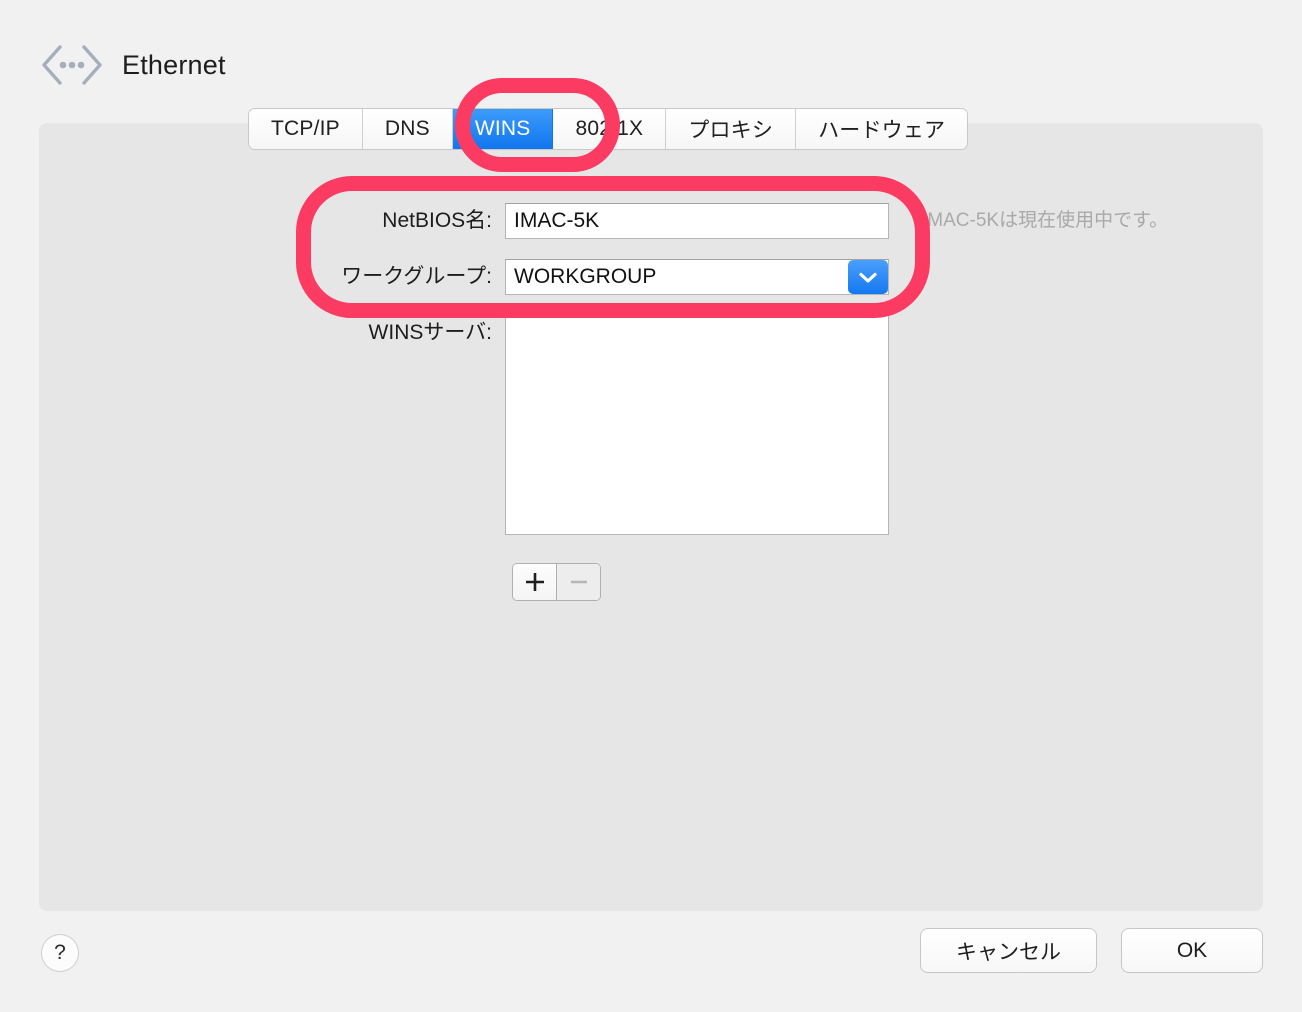 Image resolution: width=1302 pixels, height=1012 pixels. What do you see at coordinates (1192, 950) in the screenshot?
I see `ok-button: OK` at bounding box center [1192, 950].